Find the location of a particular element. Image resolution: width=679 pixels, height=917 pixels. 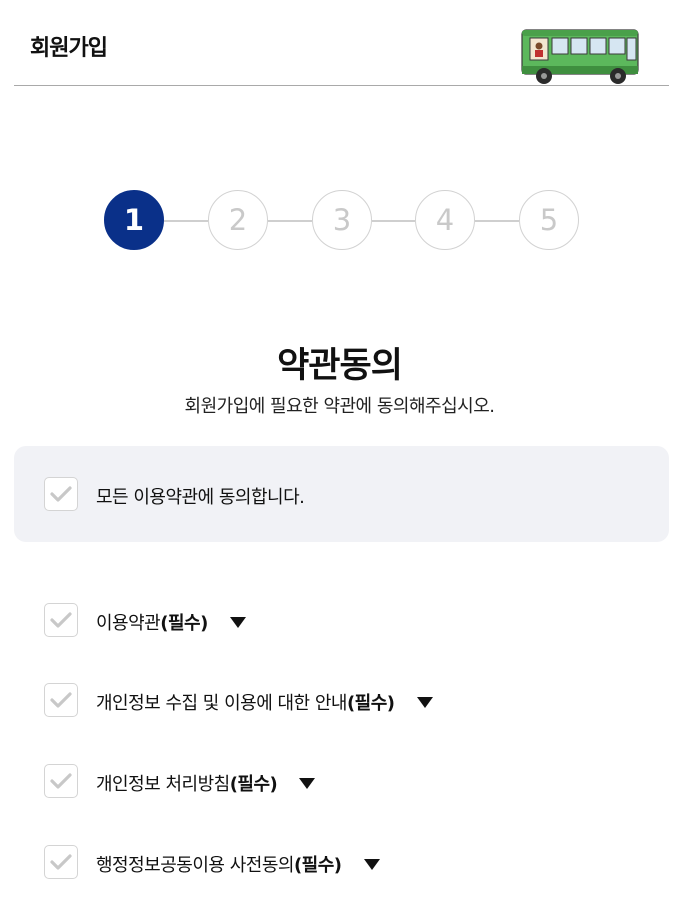

term-label: 이용약관(필수) is located at coordinates (171, 622).